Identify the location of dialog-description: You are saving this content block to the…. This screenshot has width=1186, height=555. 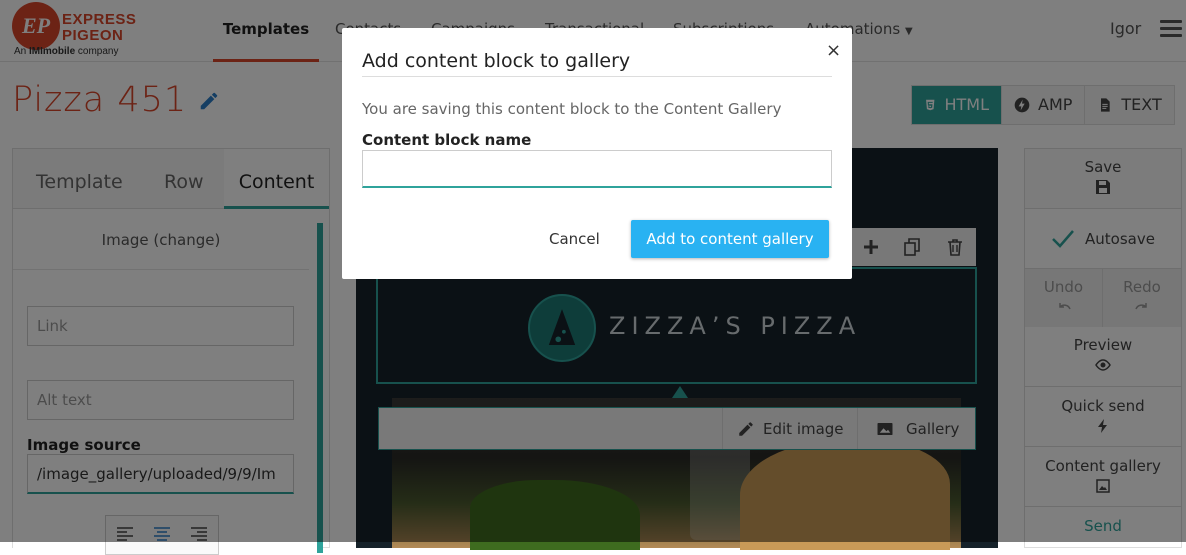
(572, 109).